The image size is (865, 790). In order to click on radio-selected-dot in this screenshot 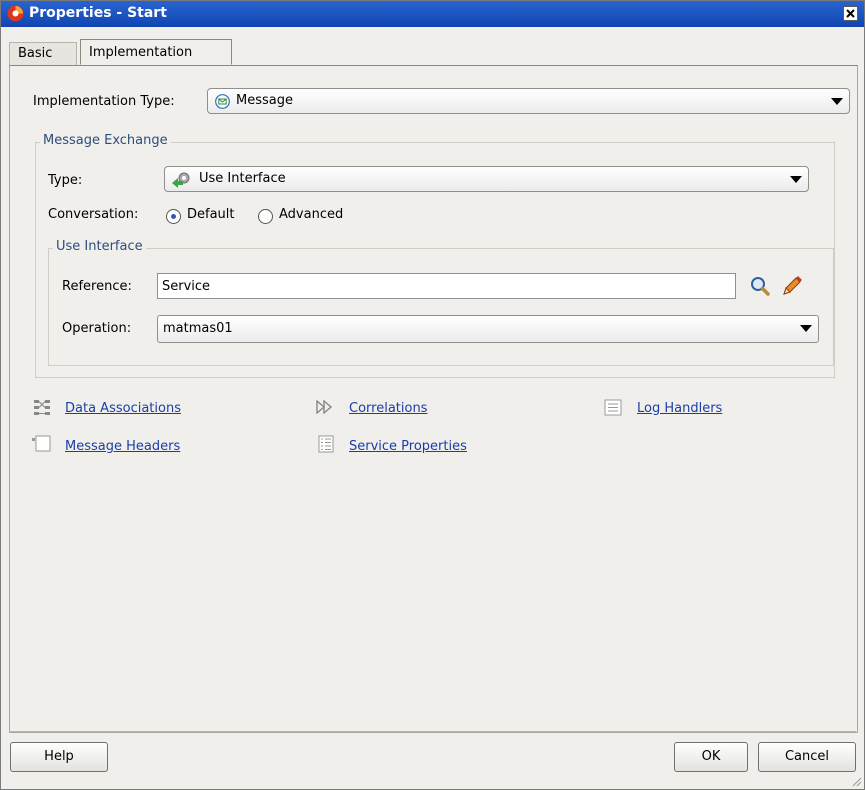, I will do `click(173, 216)`.